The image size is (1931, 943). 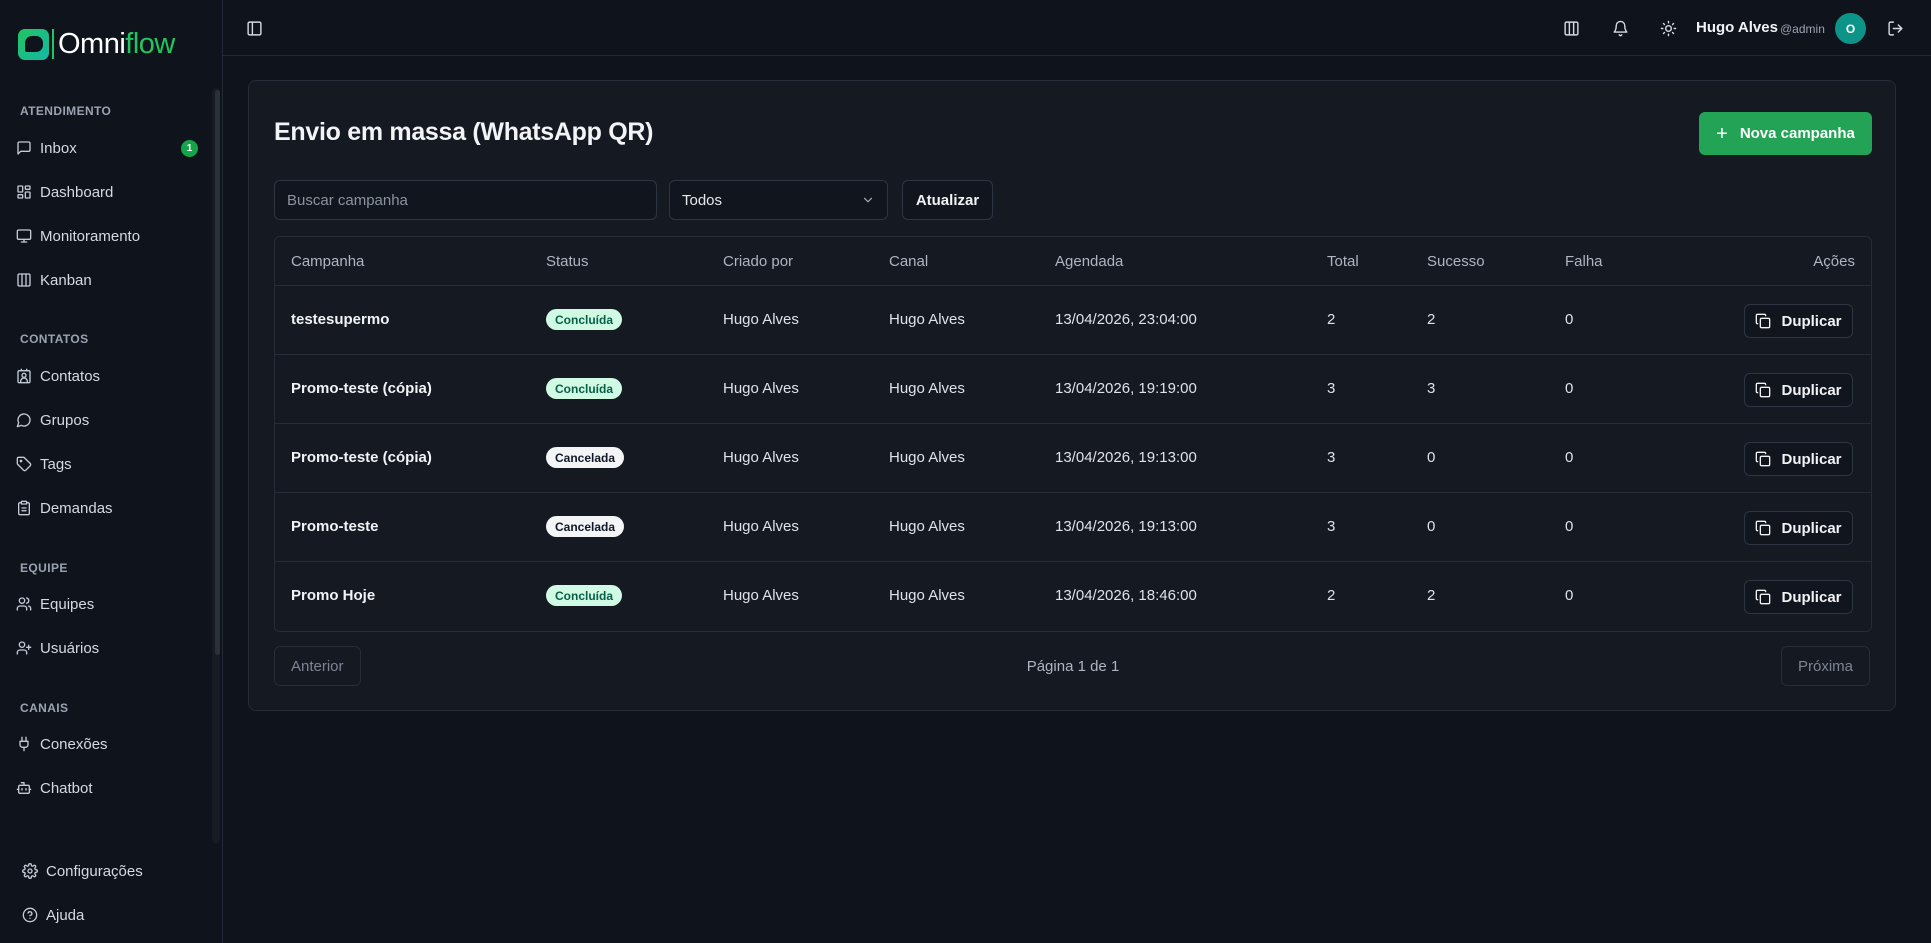 I want to click on sidebar-item-equipes: Equipes, so click(x=105, y=604).